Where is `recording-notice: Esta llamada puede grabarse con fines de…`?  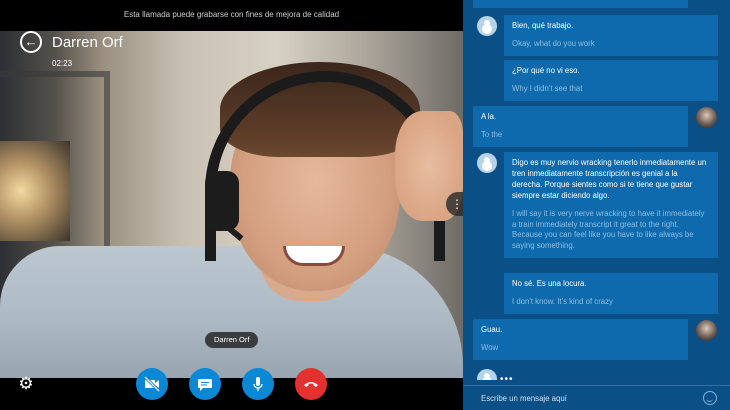 recording-notice: Esta llamada puede grabarse con fines de… is located at coordinates (231, 14).